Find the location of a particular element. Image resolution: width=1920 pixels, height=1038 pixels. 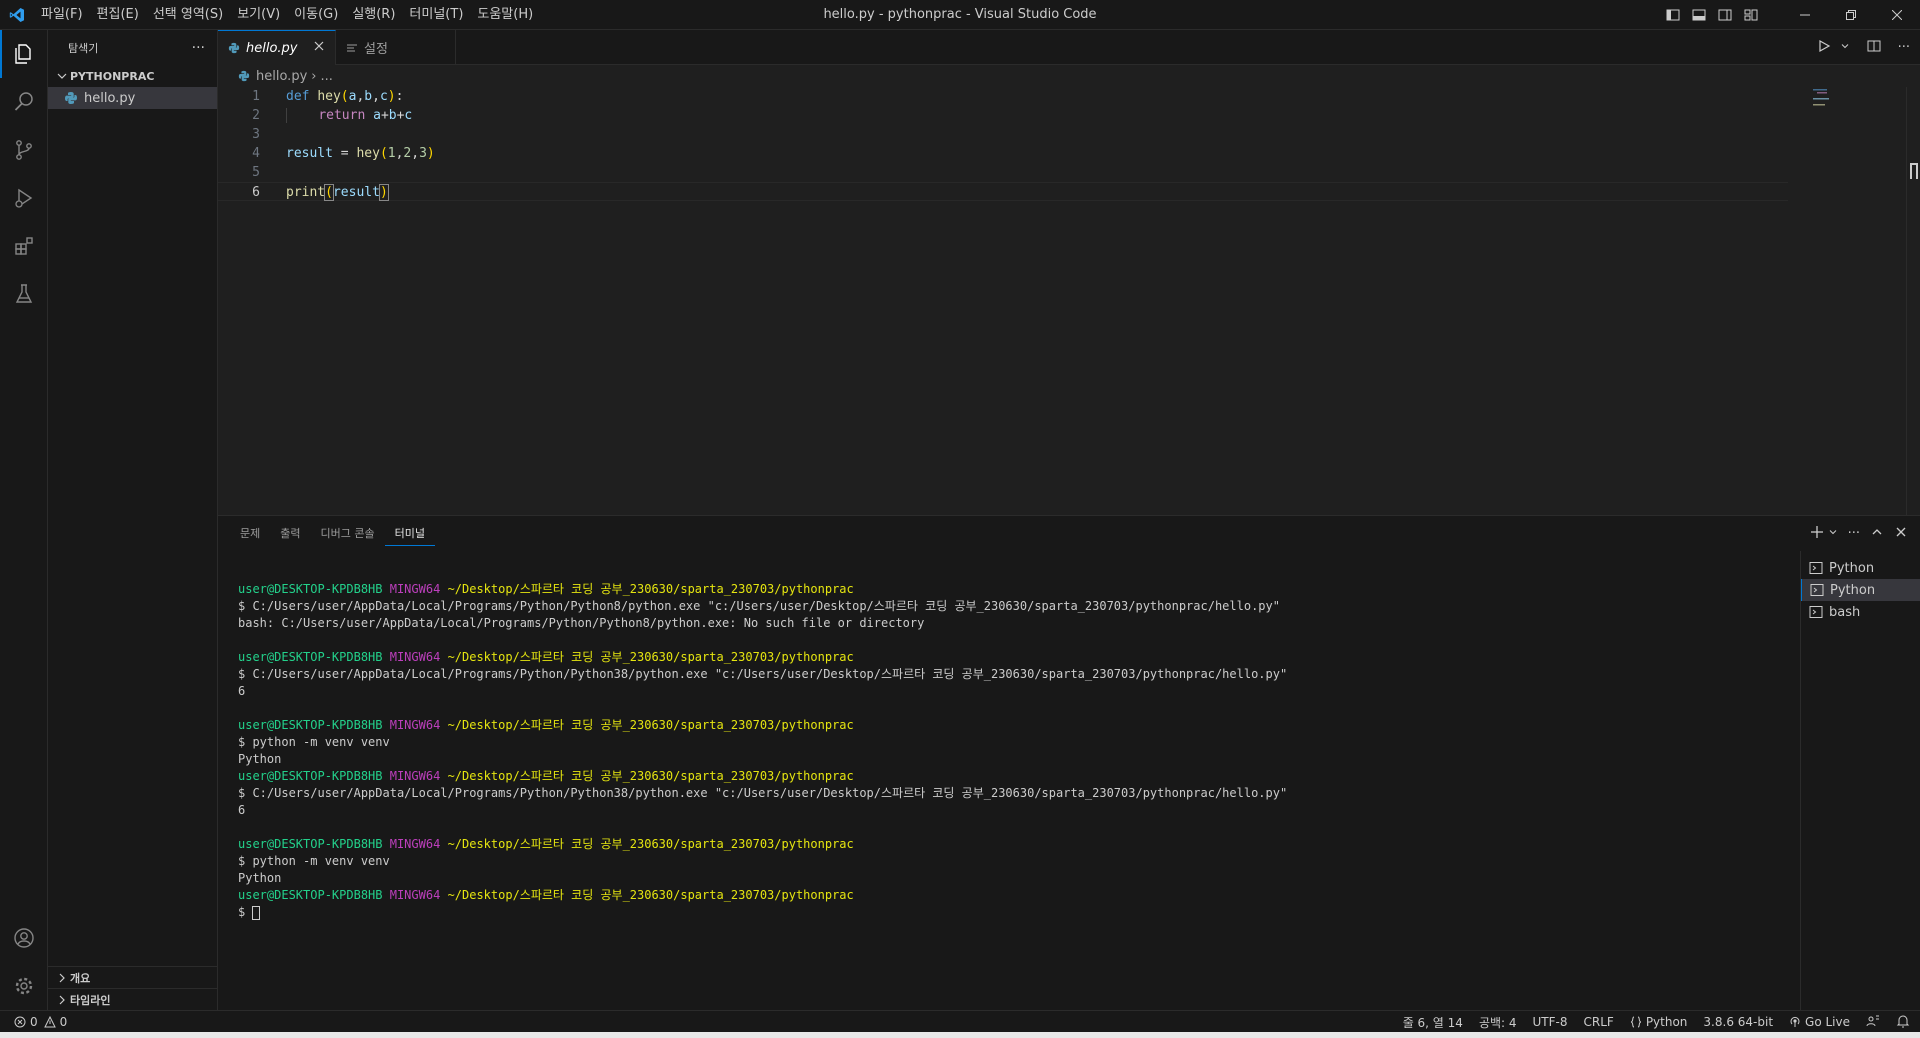

menu-help: 도움말(H) is located at coordinates (505, 15).